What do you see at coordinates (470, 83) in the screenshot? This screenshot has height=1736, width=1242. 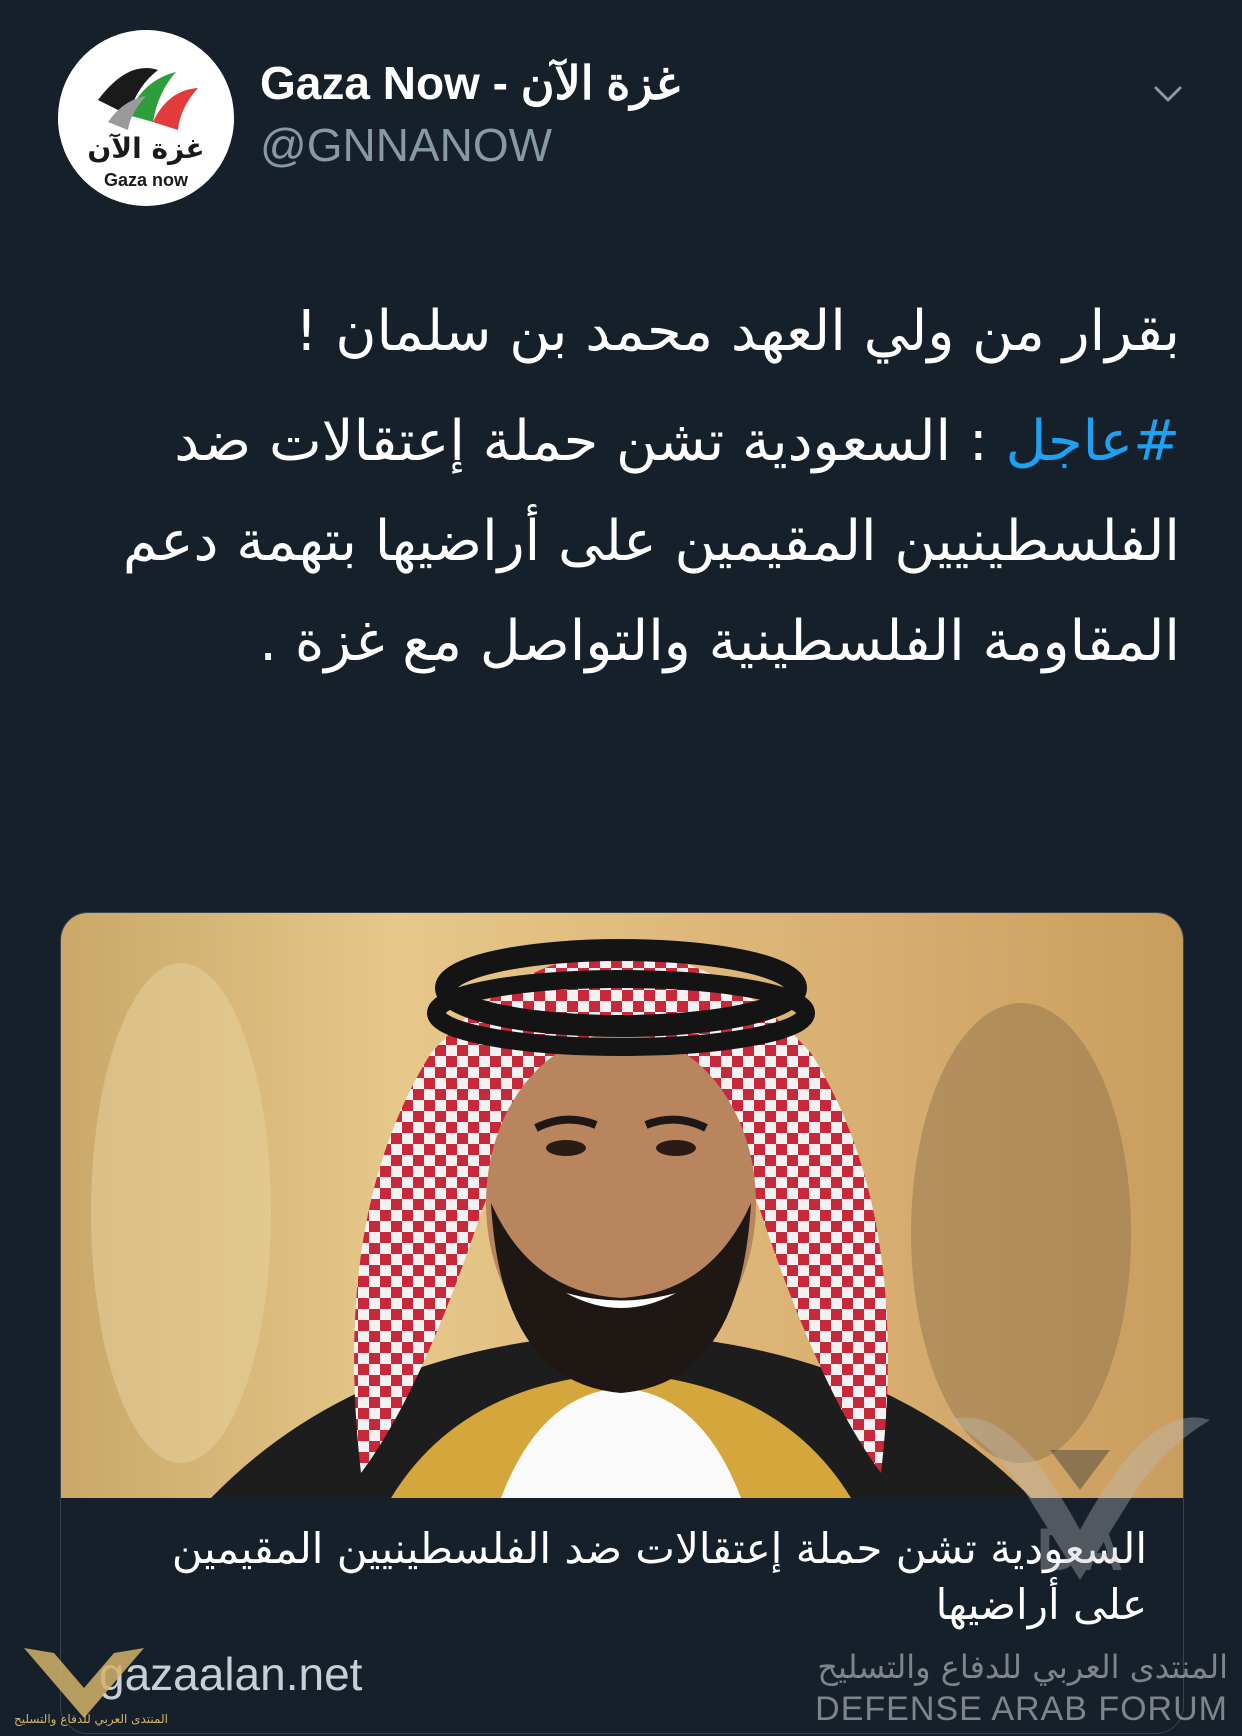 I see `display-name: Gaza Now - غزة الآن` at bounding box center [470, 83].